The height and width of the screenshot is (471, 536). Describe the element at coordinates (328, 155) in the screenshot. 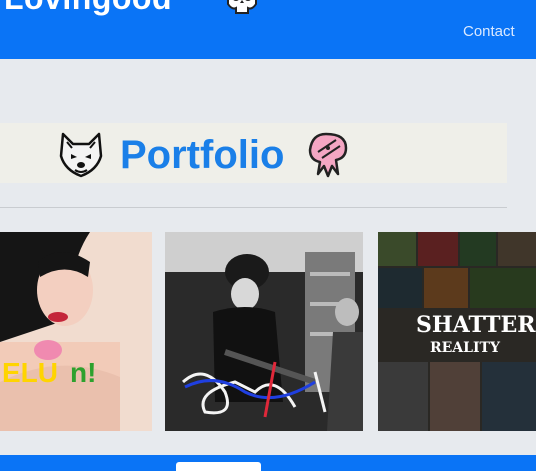

I see `squid-icon` at that location.